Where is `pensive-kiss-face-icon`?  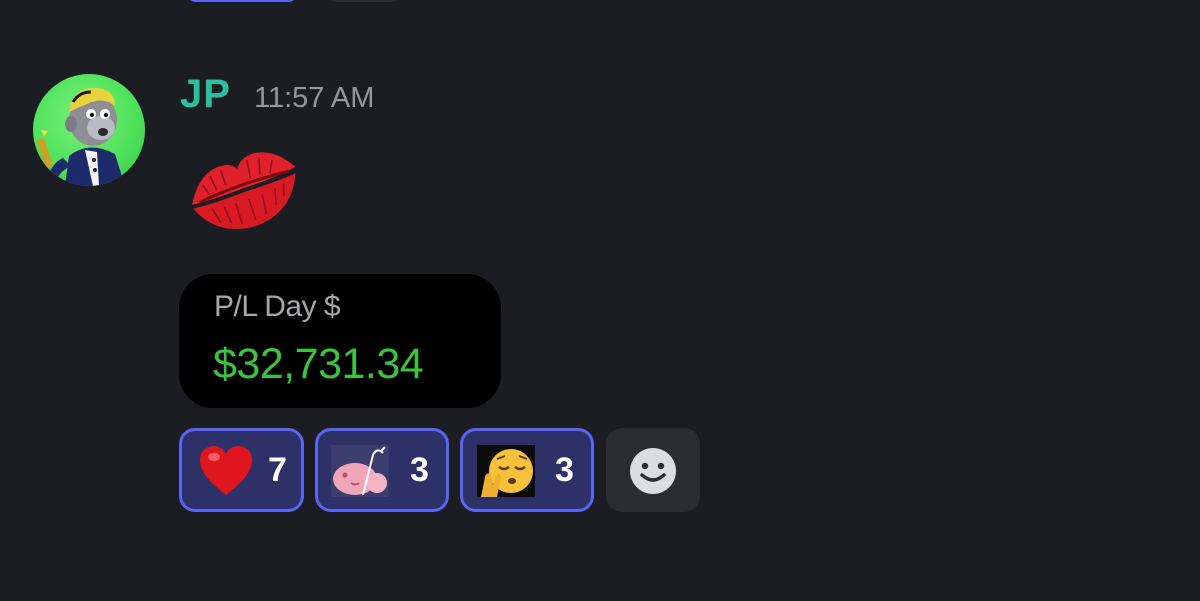
pensive-kiss-face-icon is located at coordinates (506, 471).